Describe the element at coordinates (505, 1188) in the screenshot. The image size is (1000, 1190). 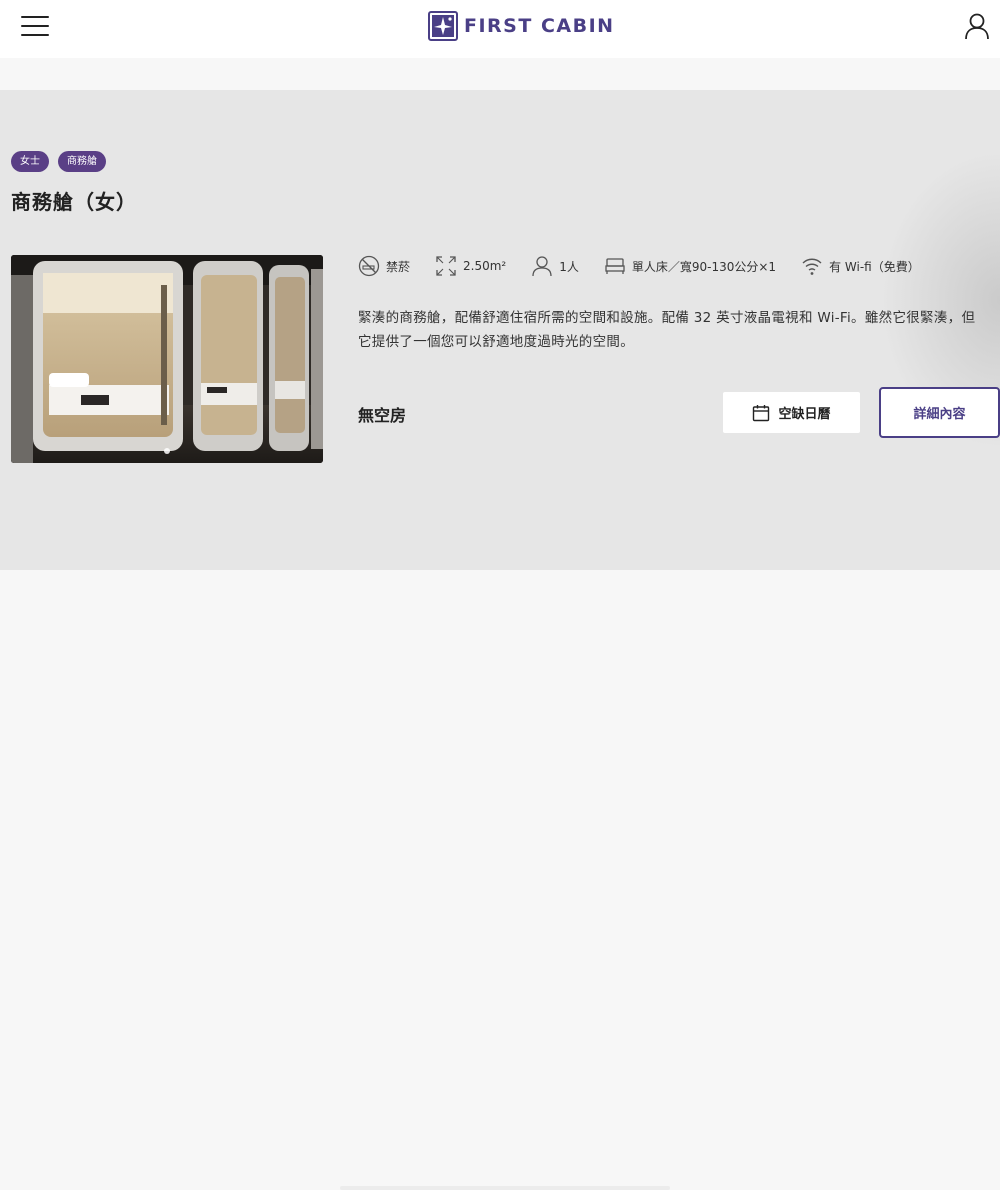
I see `next-card-edge` at that location.